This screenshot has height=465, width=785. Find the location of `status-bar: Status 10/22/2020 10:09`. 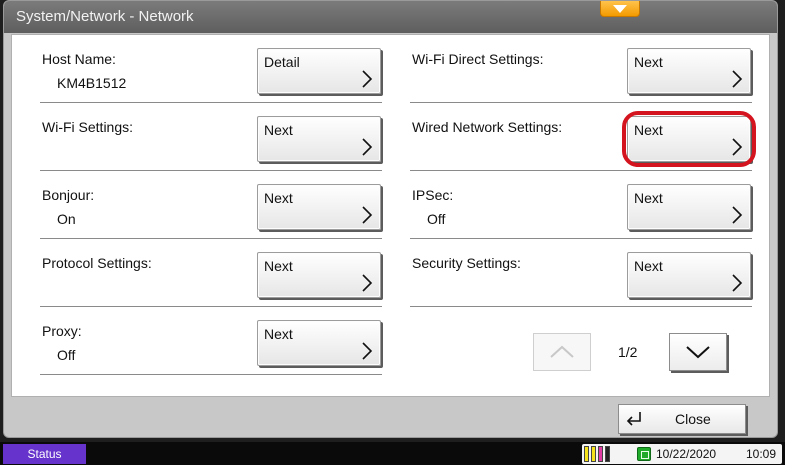

status-bar: Status 10/22/2020 10:09 is located at coordinates (392, 453).